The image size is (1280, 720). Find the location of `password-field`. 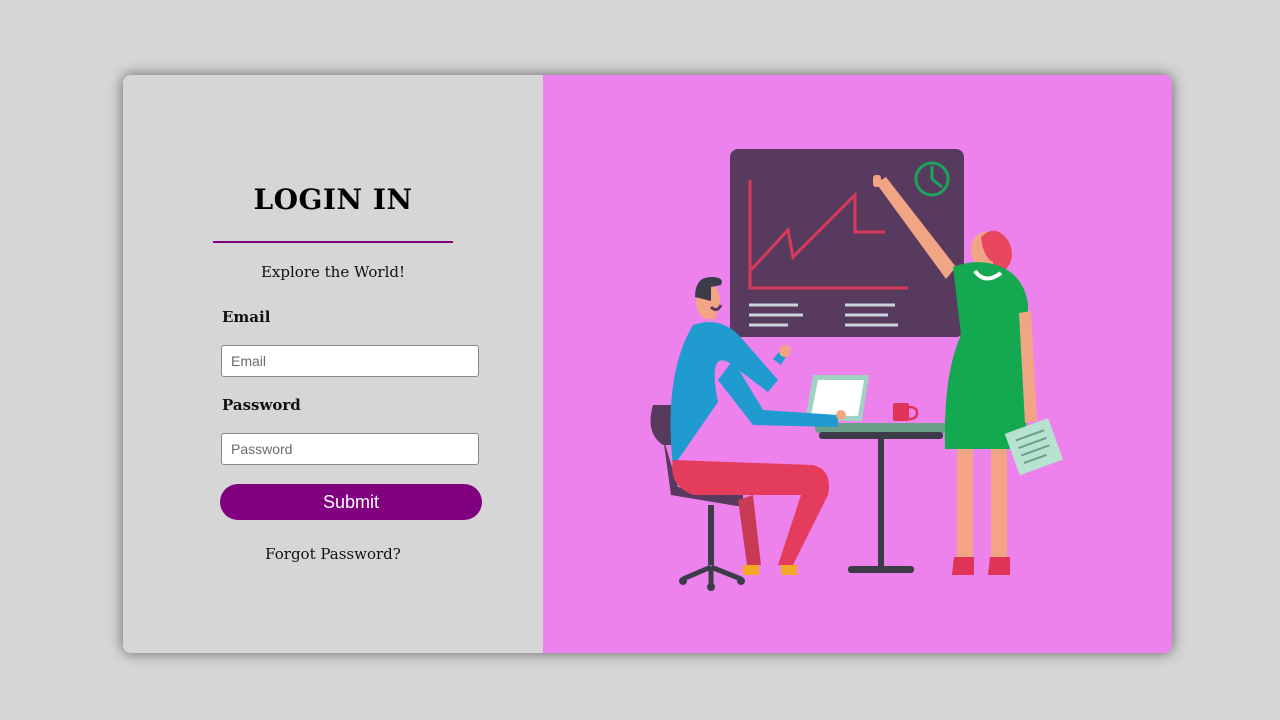

password-field is located at coordinates (350, 449).